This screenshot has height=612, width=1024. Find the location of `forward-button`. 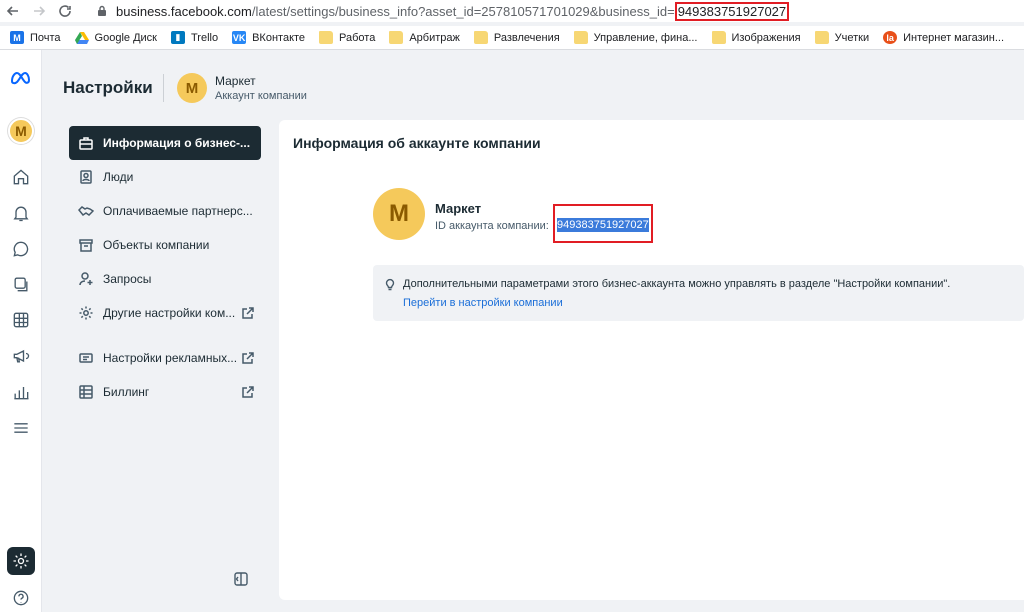

forward-button is located at coordinates (39, 11).